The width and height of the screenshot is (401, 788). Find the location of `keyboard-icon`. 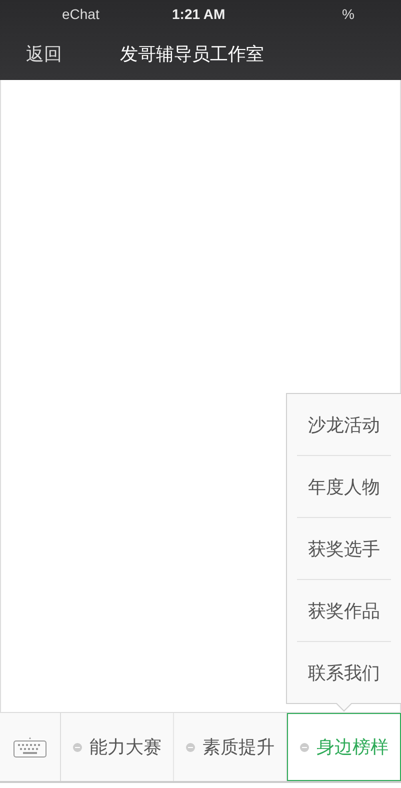

keyboard-icon is located at coordinates (30, 747).